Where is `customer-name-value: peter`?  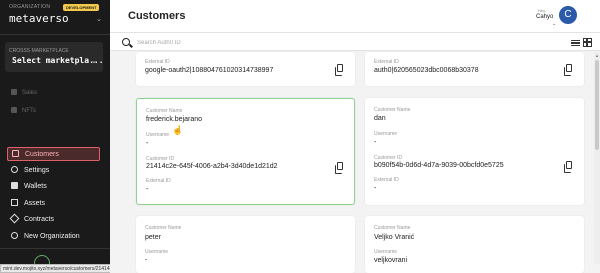 customer-name-value: peter is located at coordinates (153, 237).